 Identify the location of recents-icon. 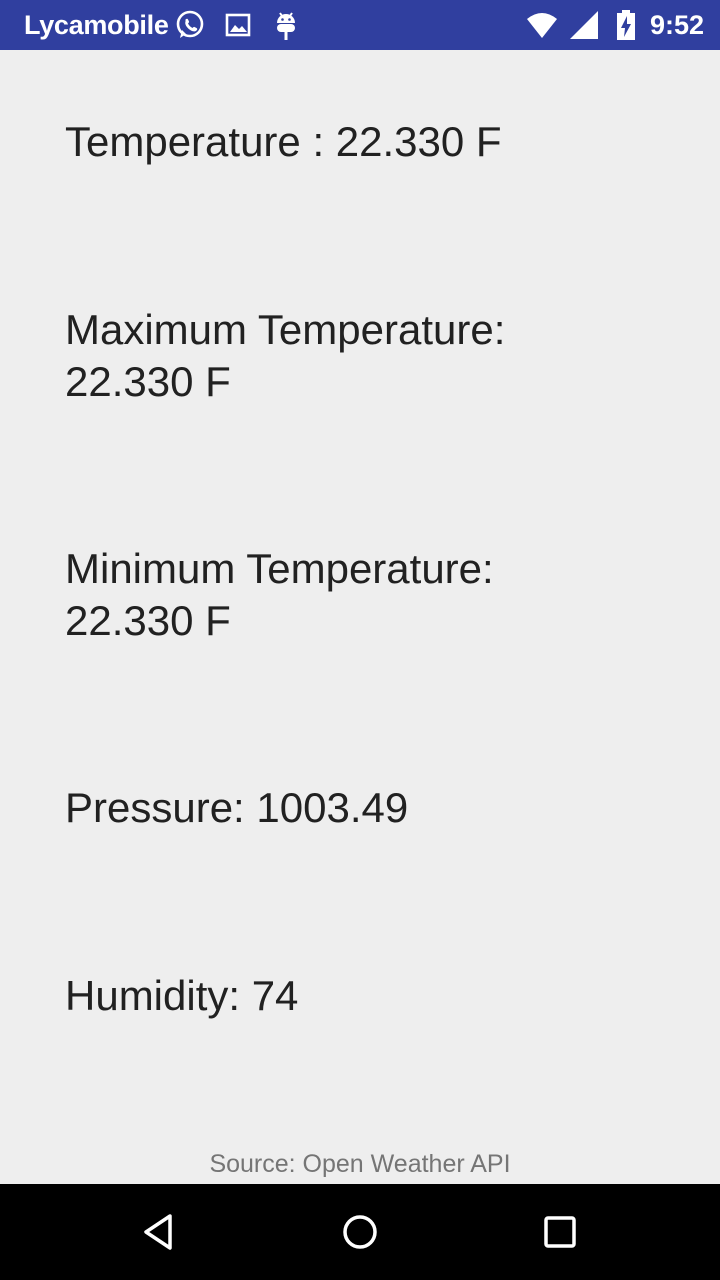
(560, 1232).